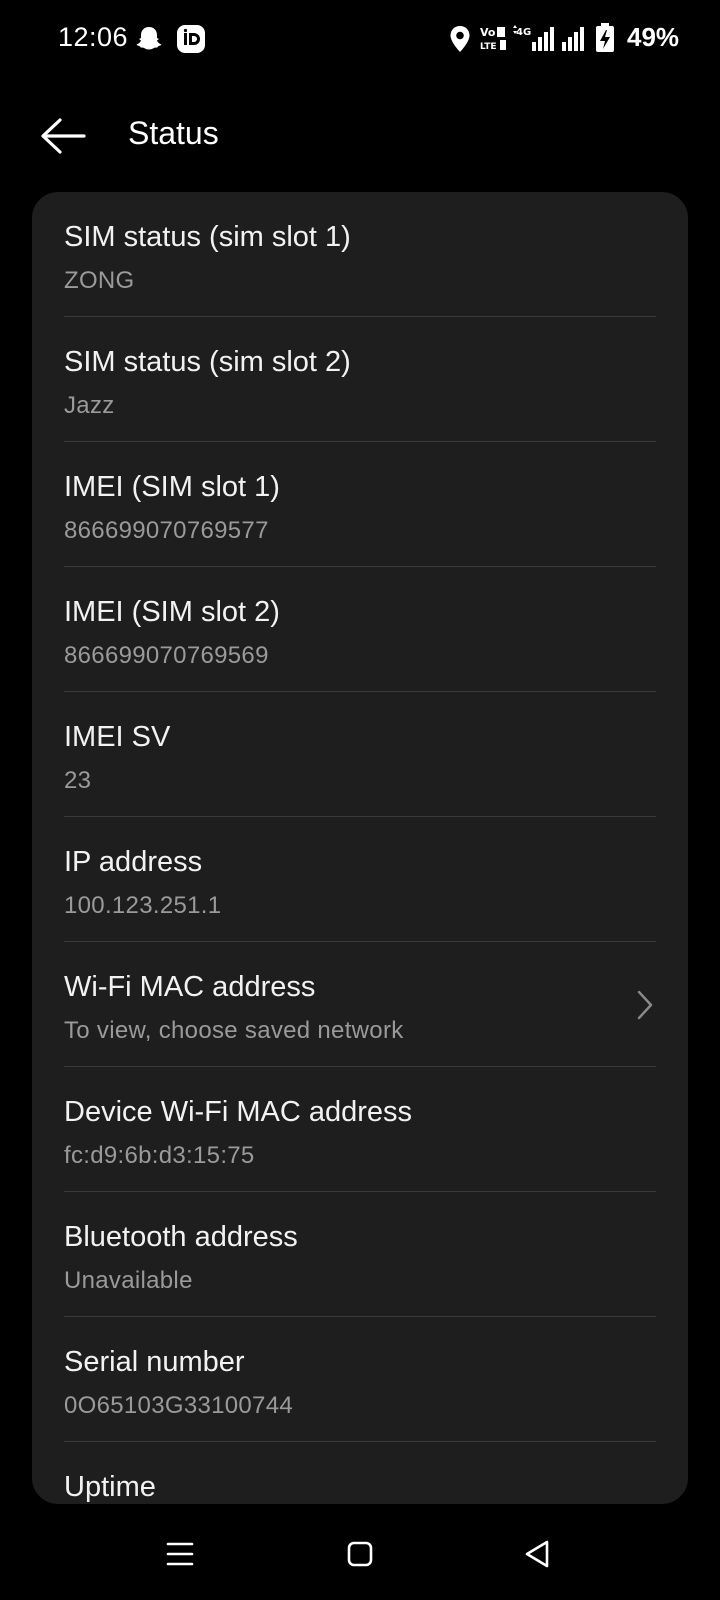 This screenshot has width=720, height=1600. What do you see at coordinates (128, 1280) in the screenshot?
I see `item-value: Unavailable` at bounding box center [128, 1280].